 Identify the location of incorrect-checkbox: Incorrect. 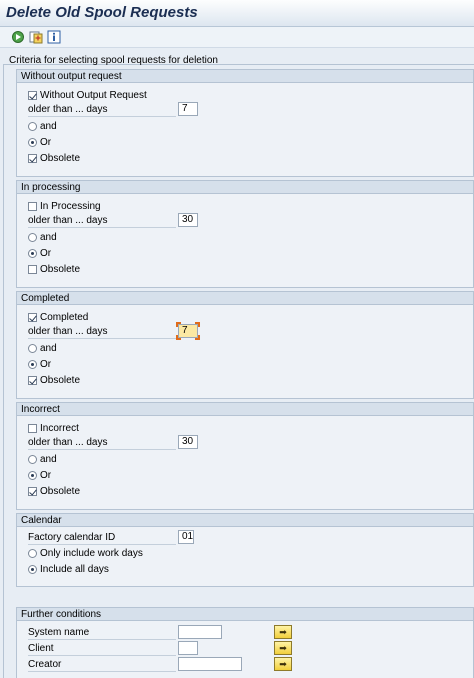
(53, 428).